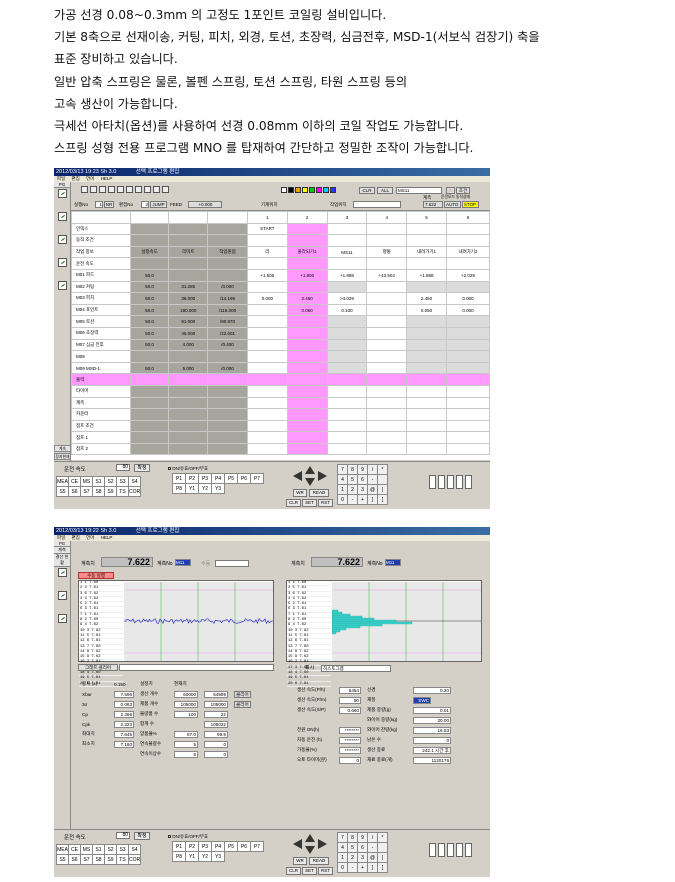 This screenshot has width=675, height=882. I want to click on monitor-icon, so click(165, 189).